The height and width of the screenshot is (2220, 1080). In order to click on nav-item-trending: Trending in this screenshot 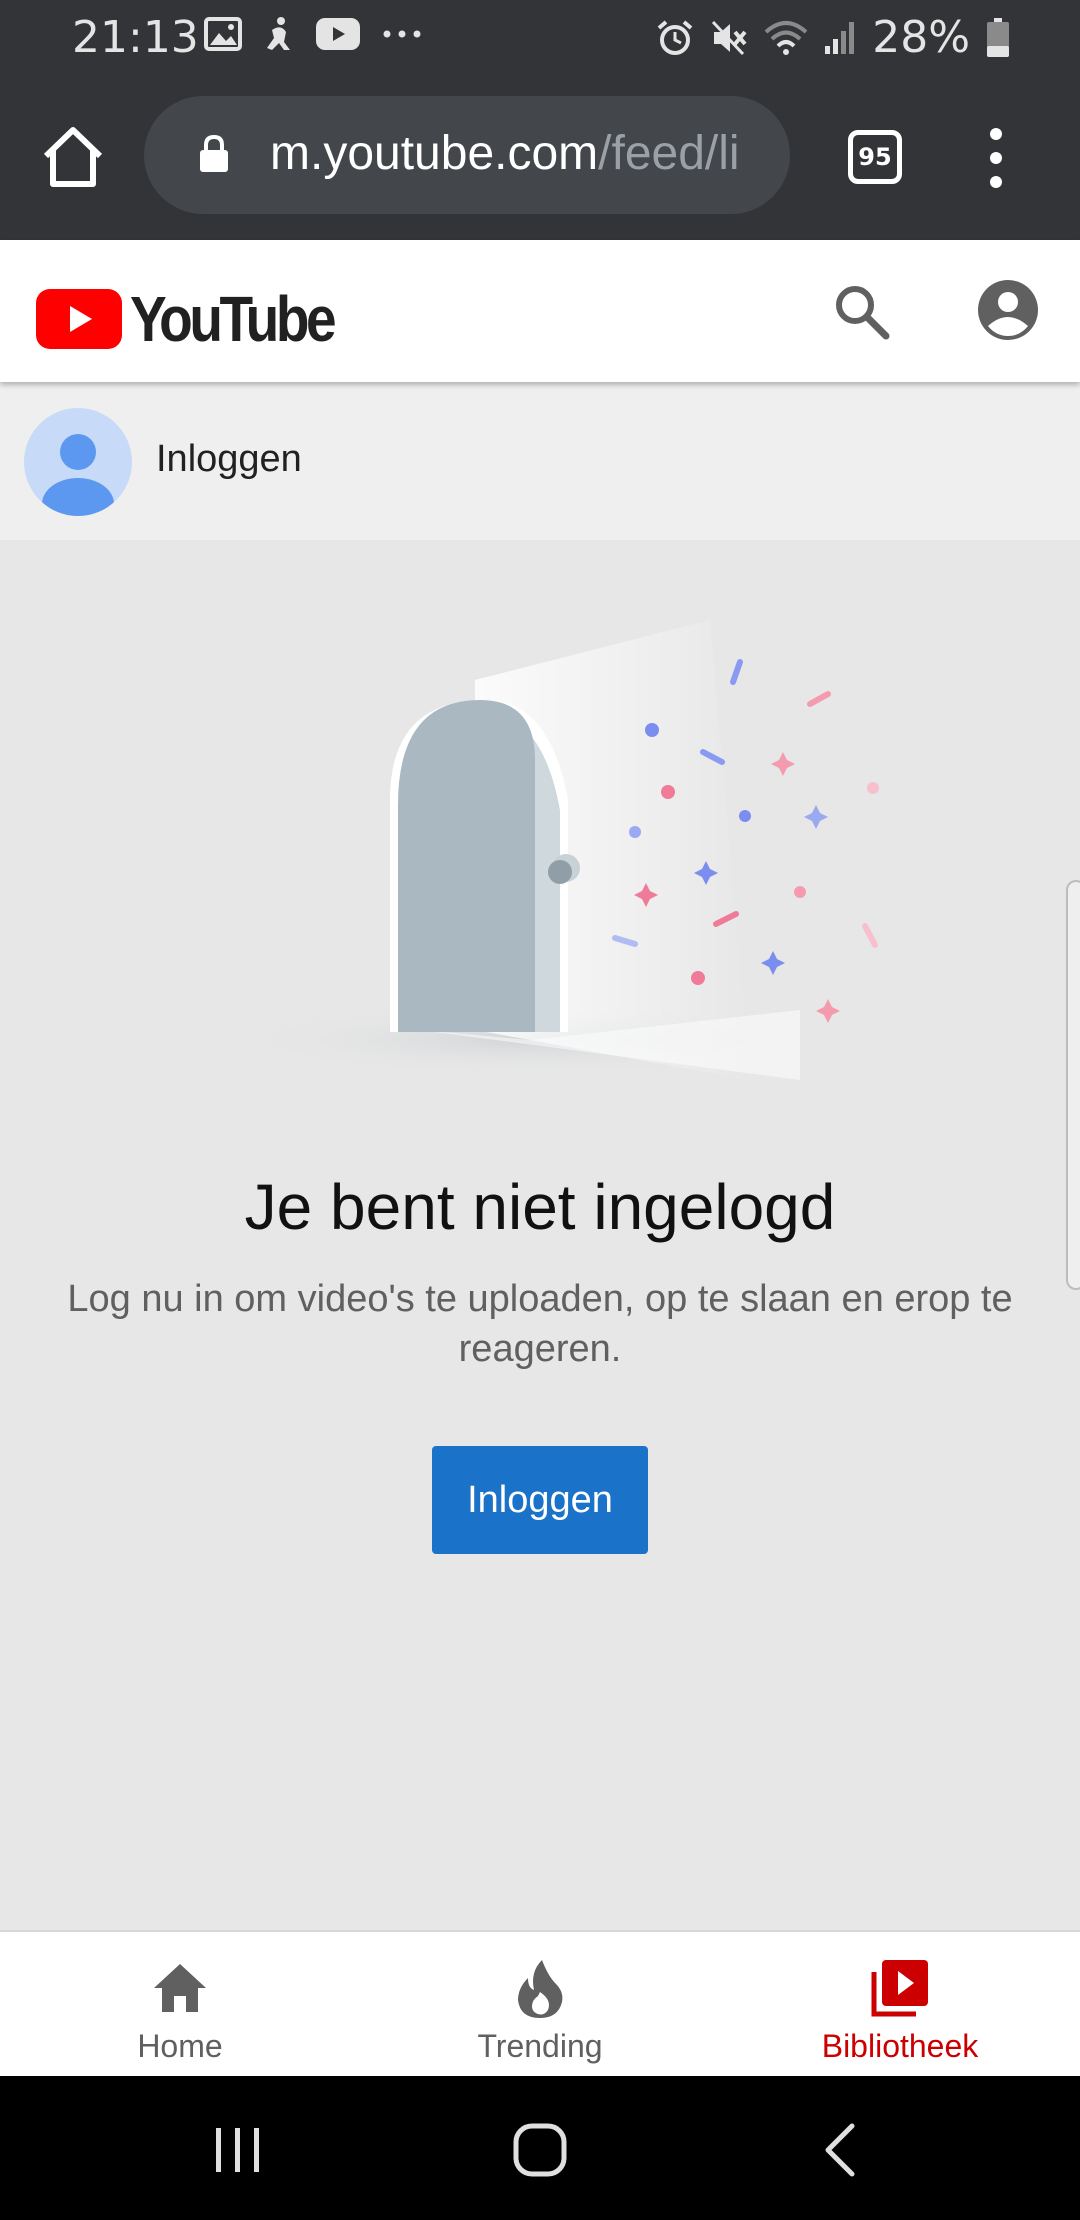, I will do `click(540, 2004)`.